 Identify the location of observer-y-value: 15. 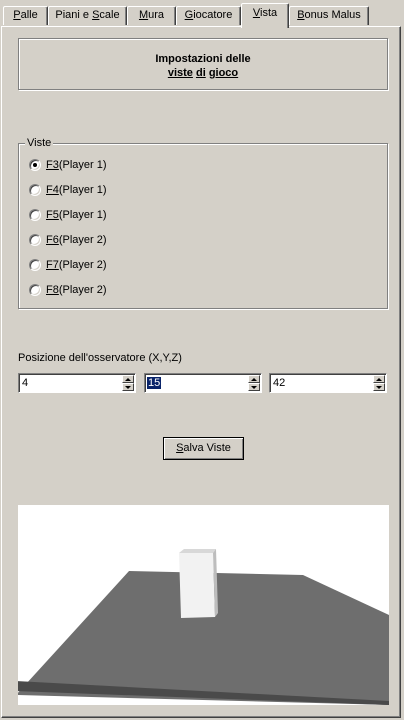
(154, 383).